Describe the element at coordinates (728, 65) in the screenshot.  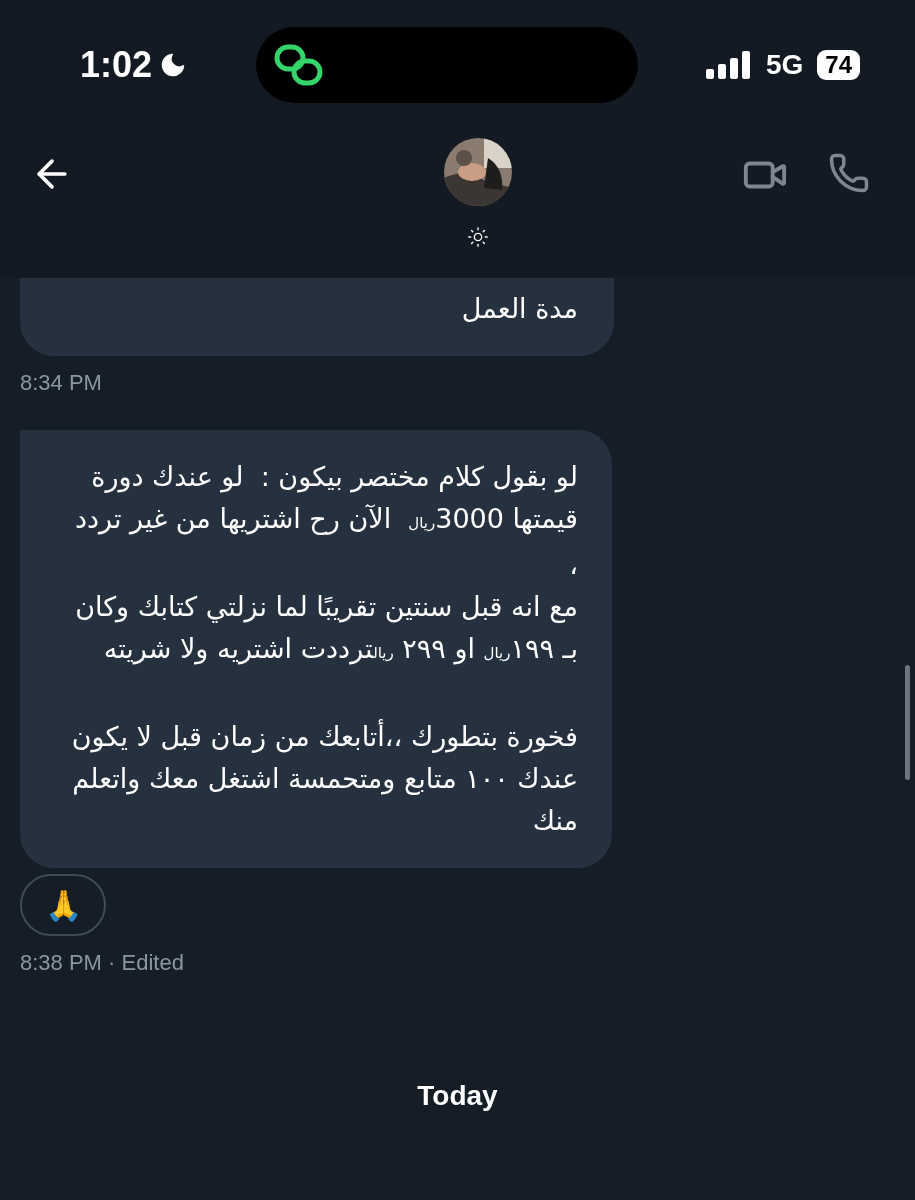
I see `signal-icon` at that location.